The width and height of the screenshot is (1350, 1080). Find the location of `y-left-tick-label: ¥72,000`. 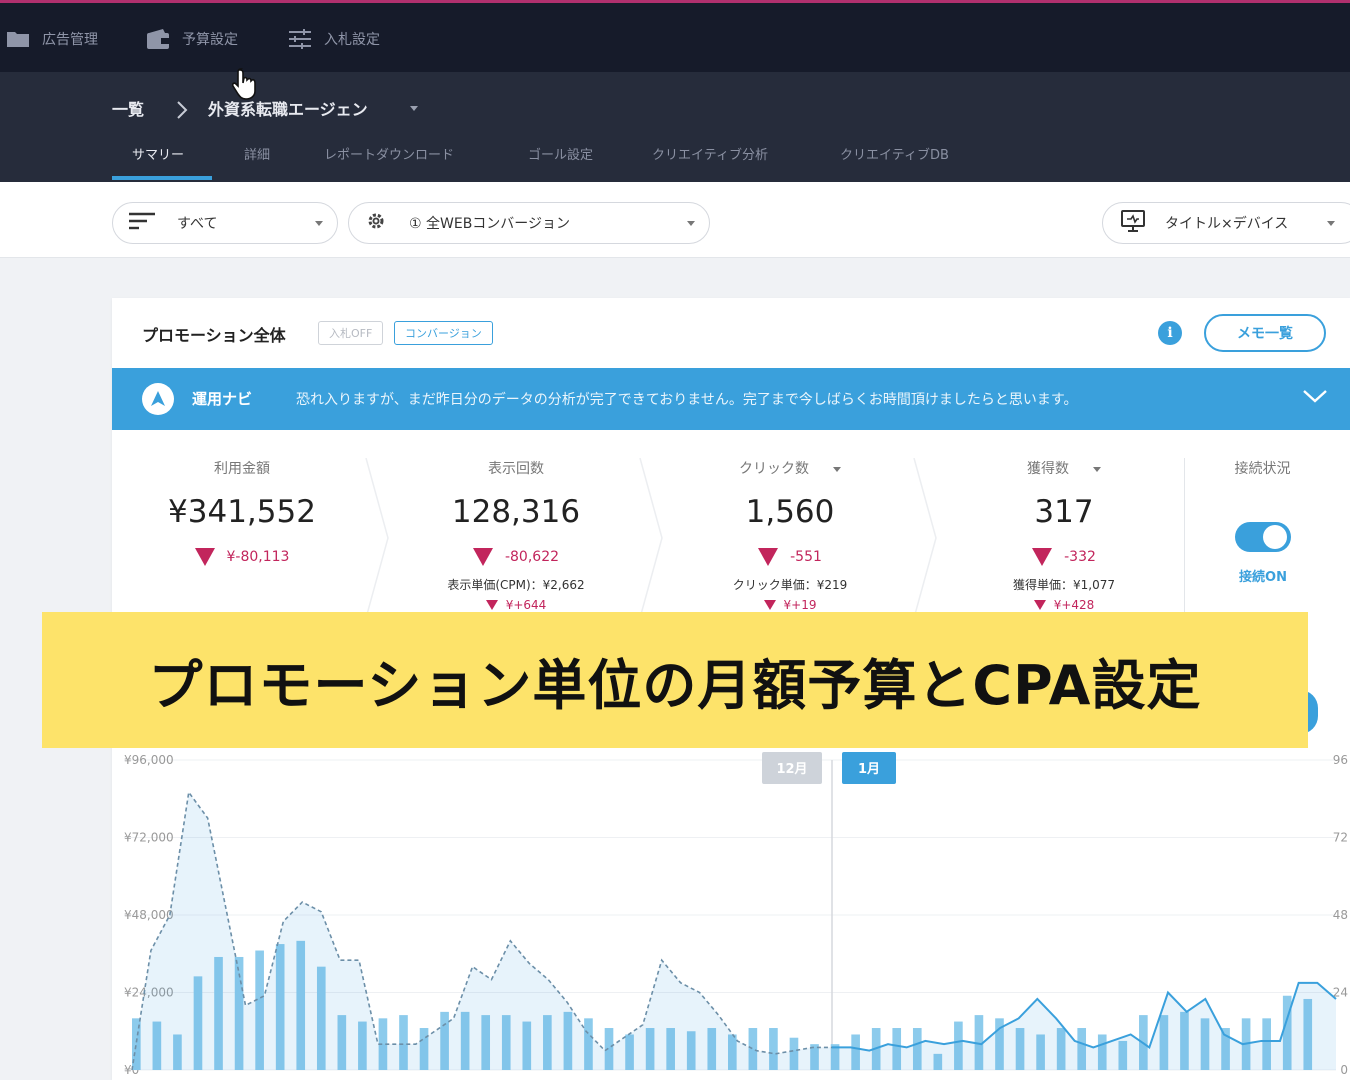

y-left-tick-label: ¥72,000 is located at coordinates (149, 838).